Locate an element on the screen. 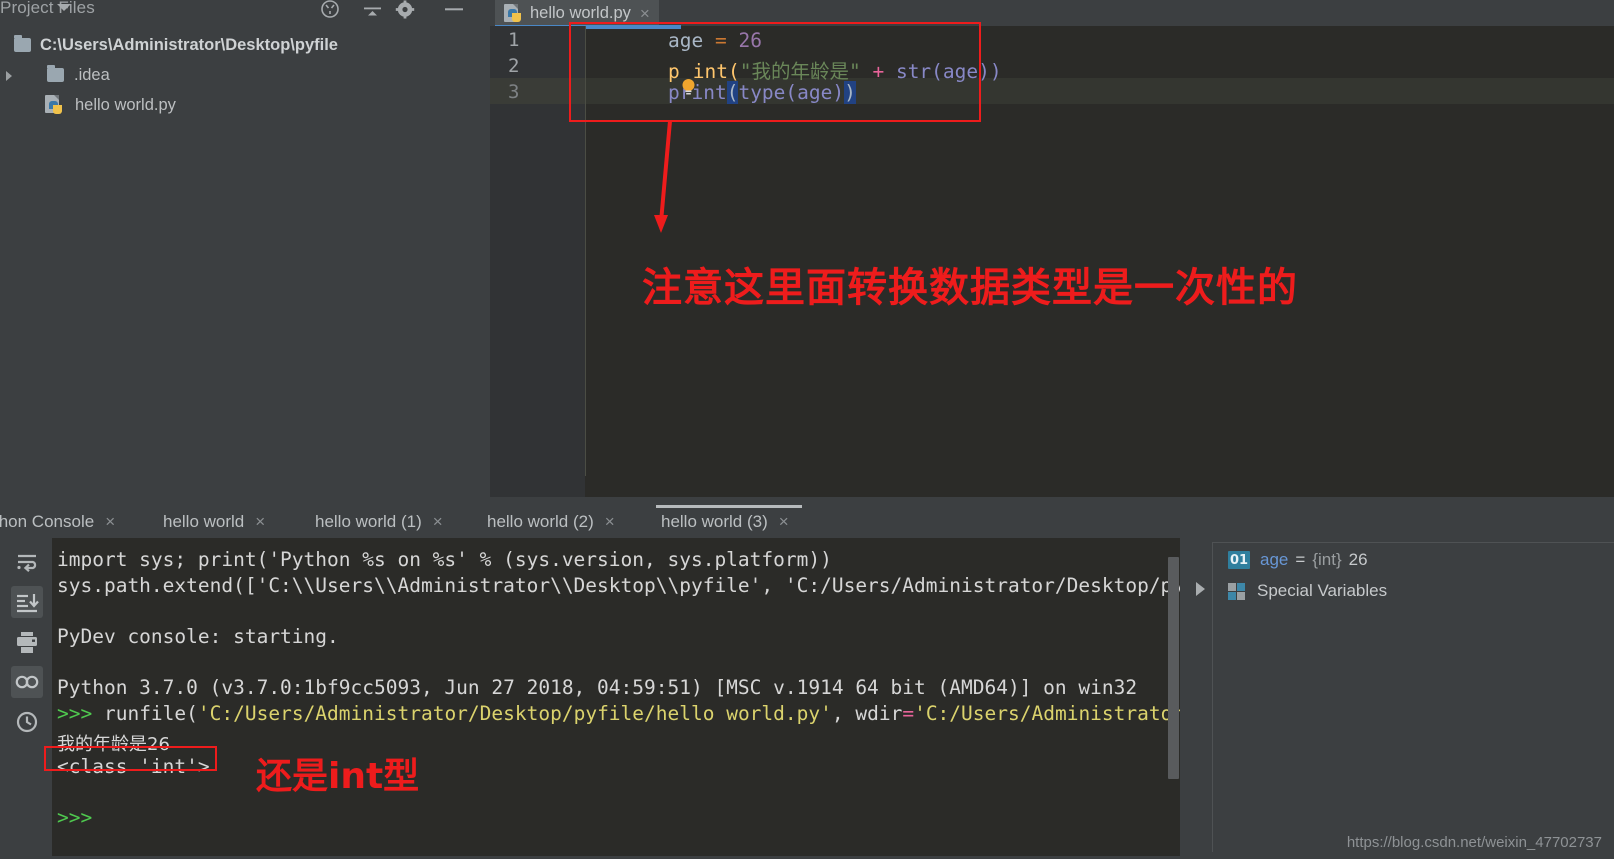 The image size is (1614, 859). variable-equals: = is located at coordinates (1300, 559).